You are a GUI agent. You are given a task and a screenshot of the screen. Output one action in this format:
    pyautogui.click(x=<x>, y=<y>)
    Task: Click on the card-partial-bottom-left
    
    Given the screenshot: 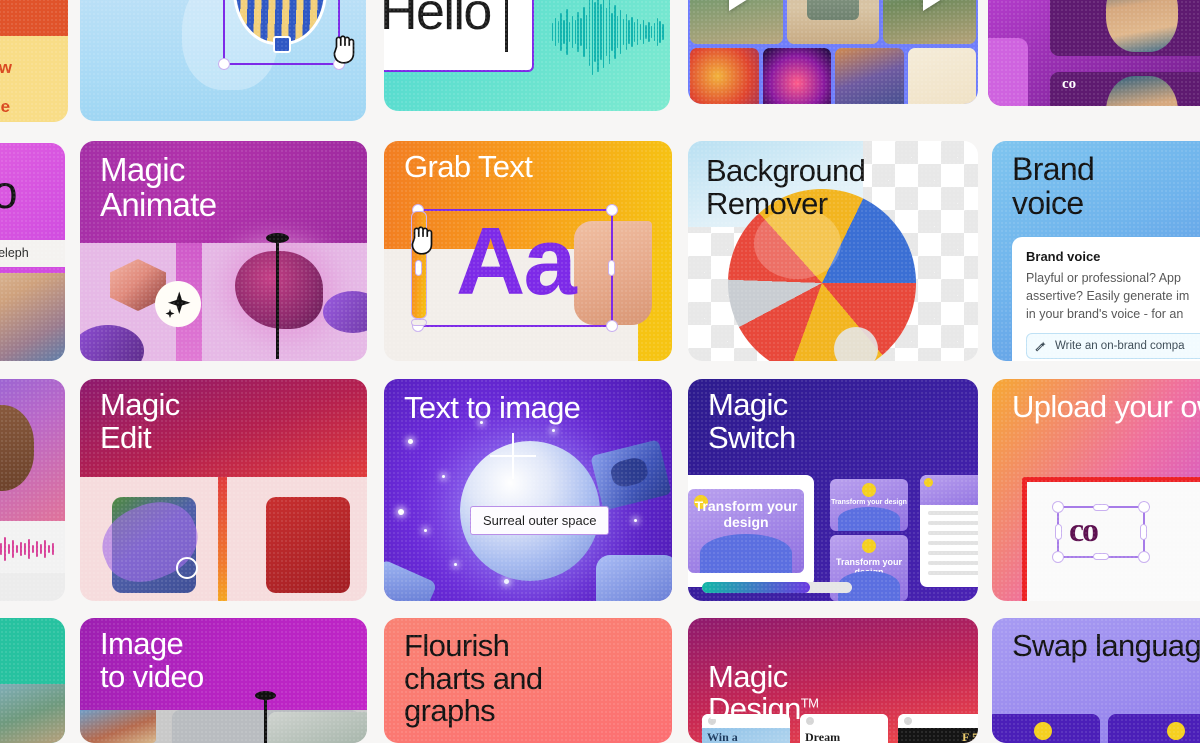 What is the action you would take?
    pyautogui.click(x=32, y=680)
    